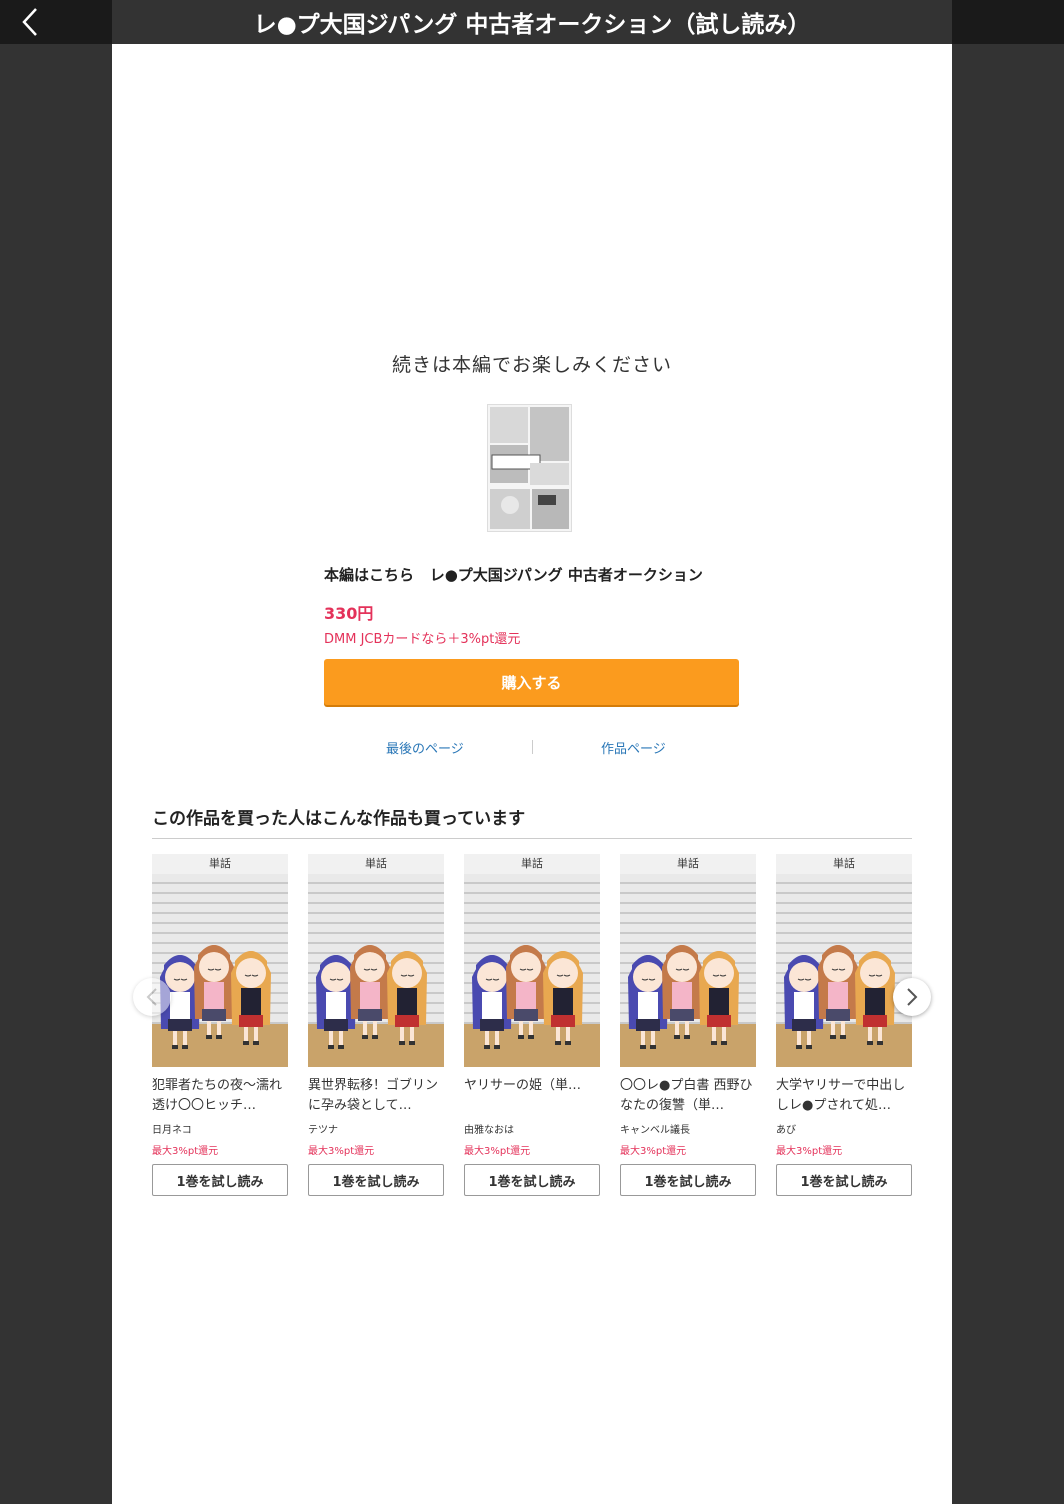 This screenshot has height=1504, width=1064. Describe the element at coordinates (172, 1128) in the screenshot. I see `recommendation-author: 日月ネコ` at that location.